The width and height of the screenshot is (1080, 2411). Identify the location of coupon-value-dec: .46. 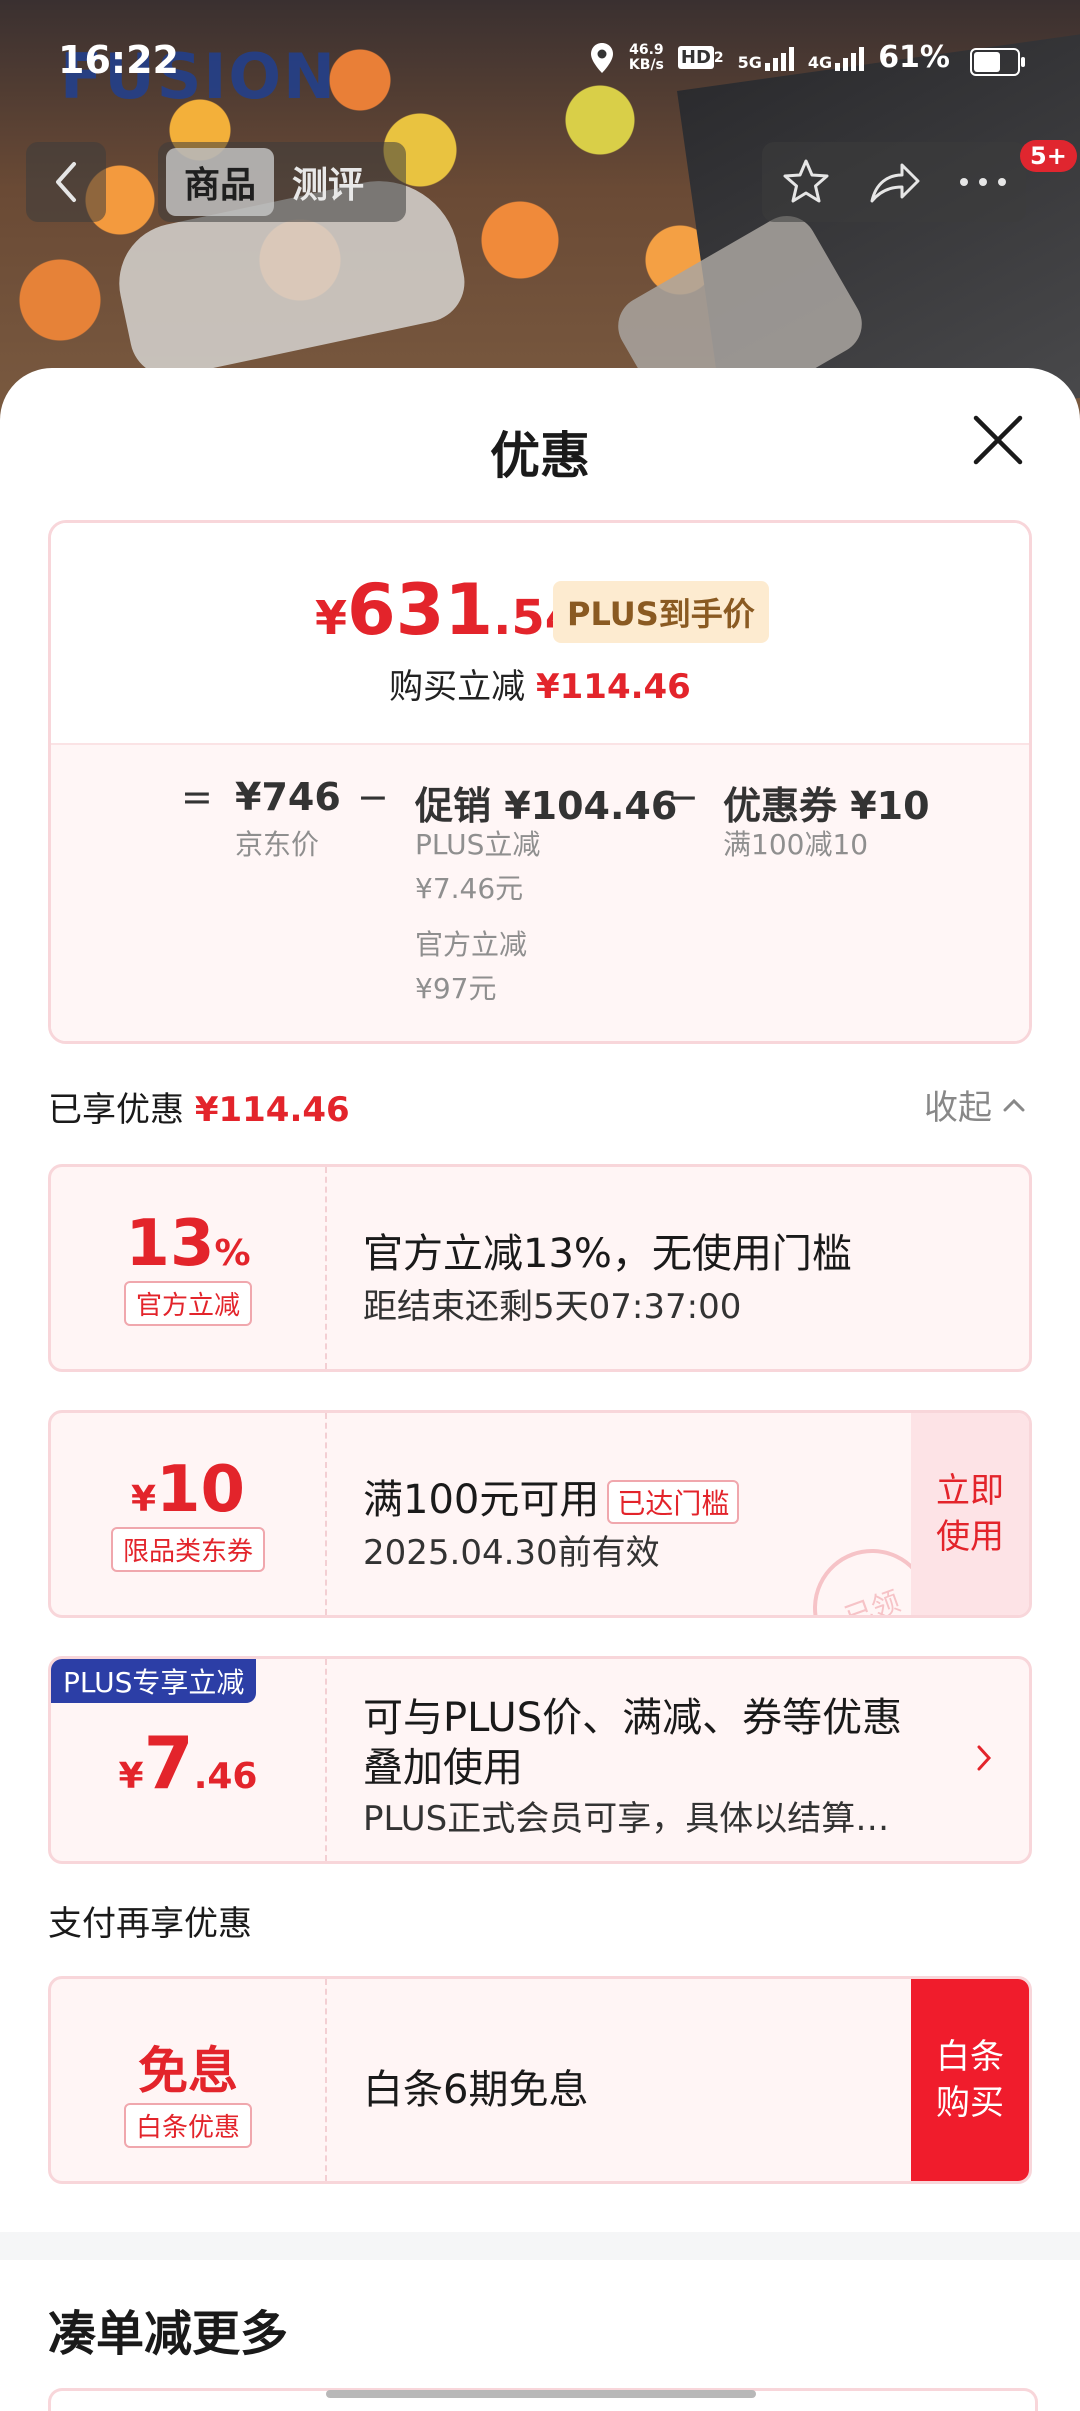
(225, 1776).